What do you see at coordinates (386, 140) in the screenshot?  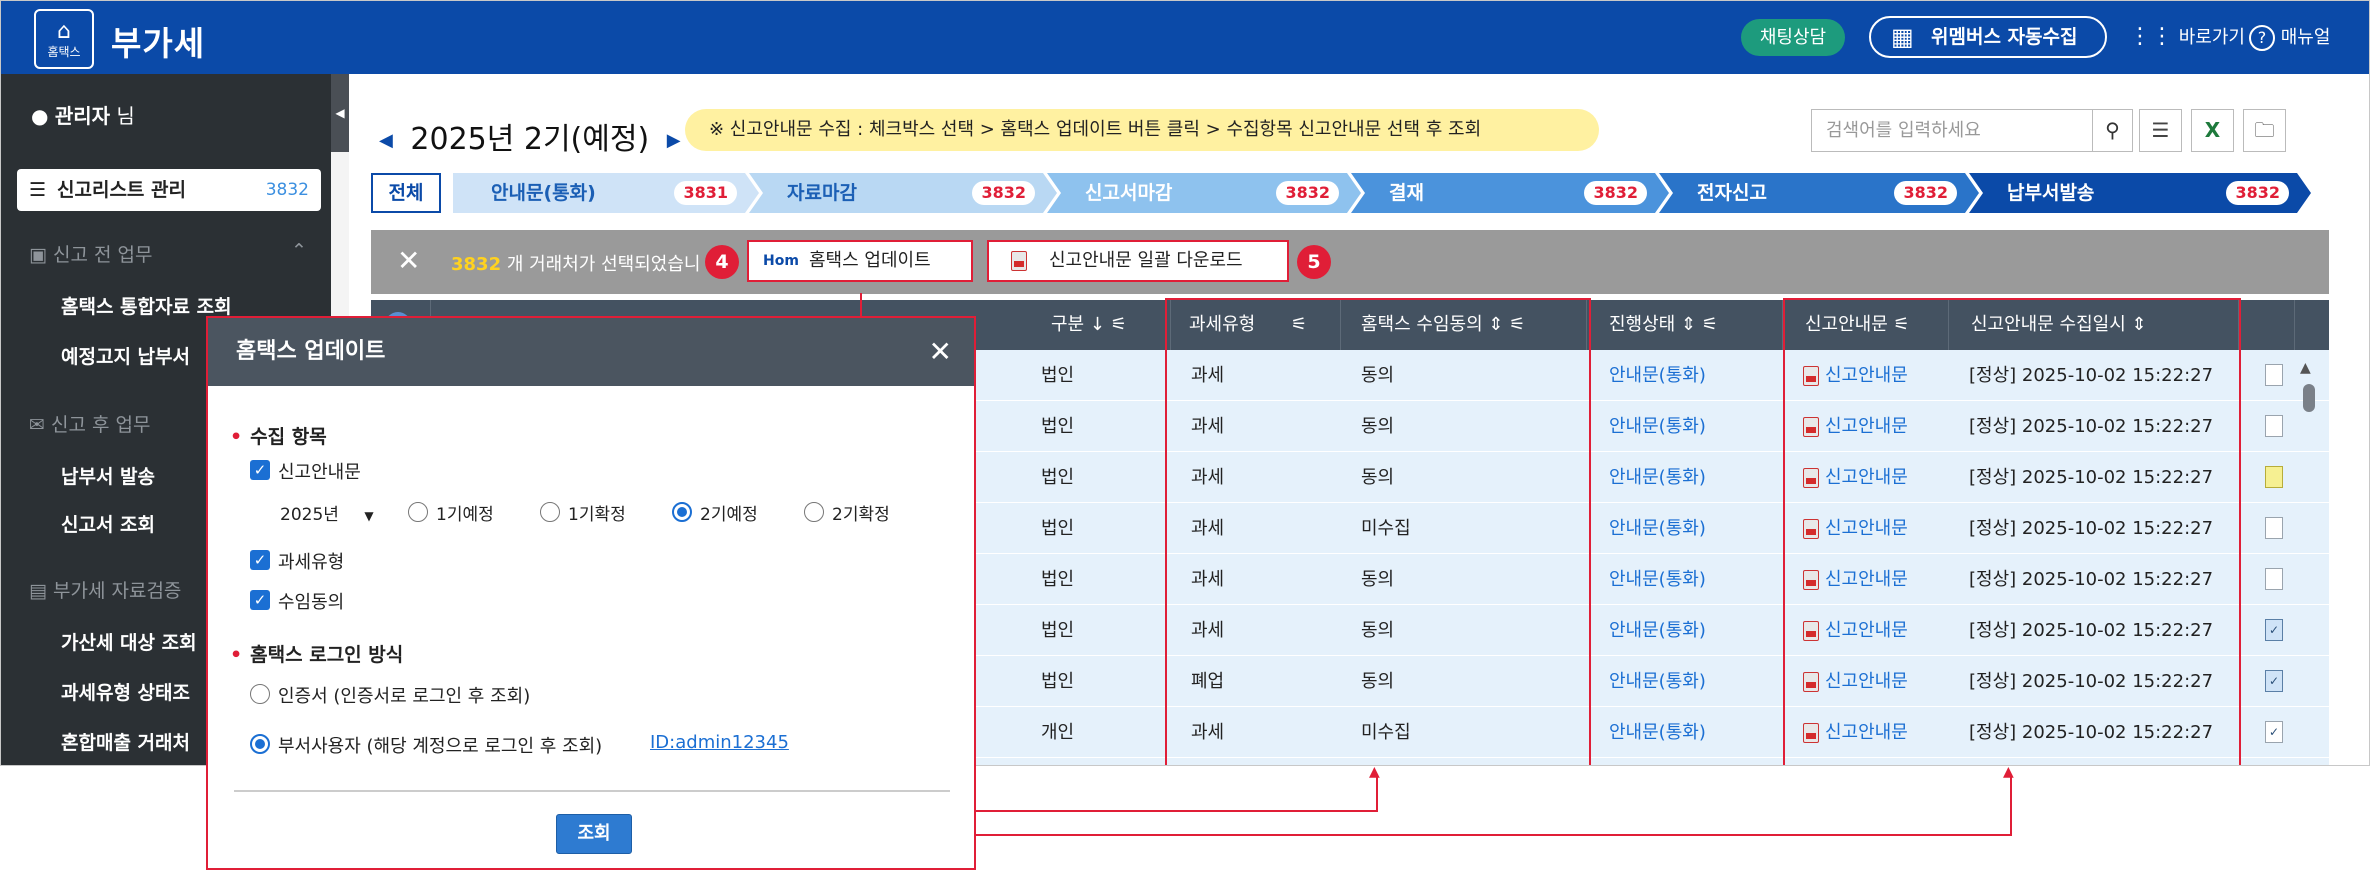 I see `prev-period-arrow-icon: ◀` at bounding box center [386, 140].